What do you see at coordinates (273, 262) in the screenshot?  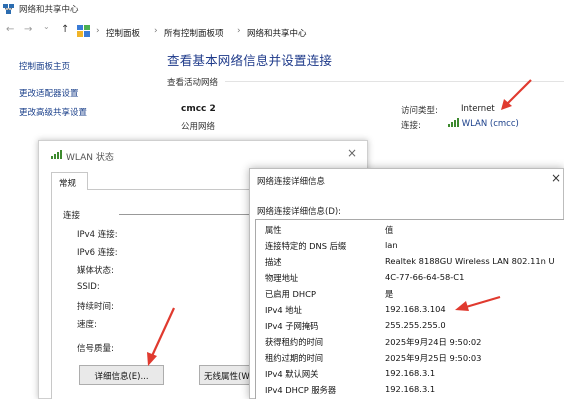 I see `property-name: 描述` at bounding box center [273, 262].